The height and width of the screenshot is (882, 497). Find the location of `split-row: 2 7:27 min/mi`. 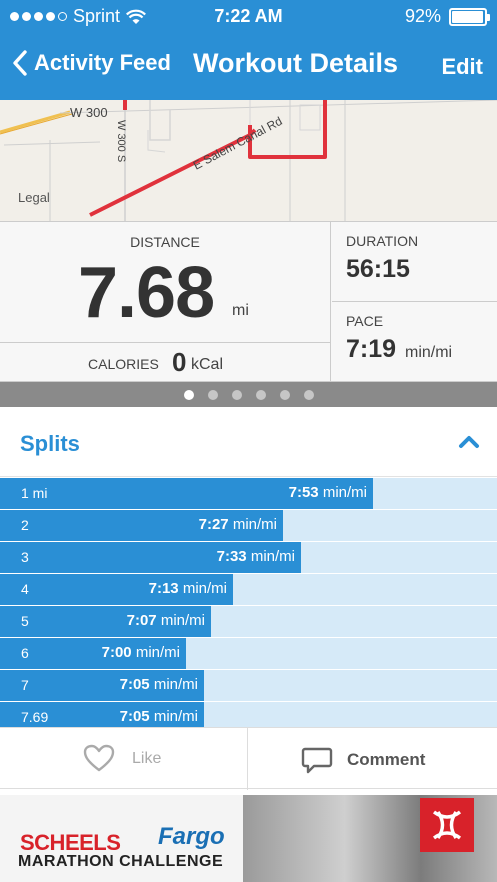

split-row: 2 7:27 min/mi is located at coordinates (248, 525).